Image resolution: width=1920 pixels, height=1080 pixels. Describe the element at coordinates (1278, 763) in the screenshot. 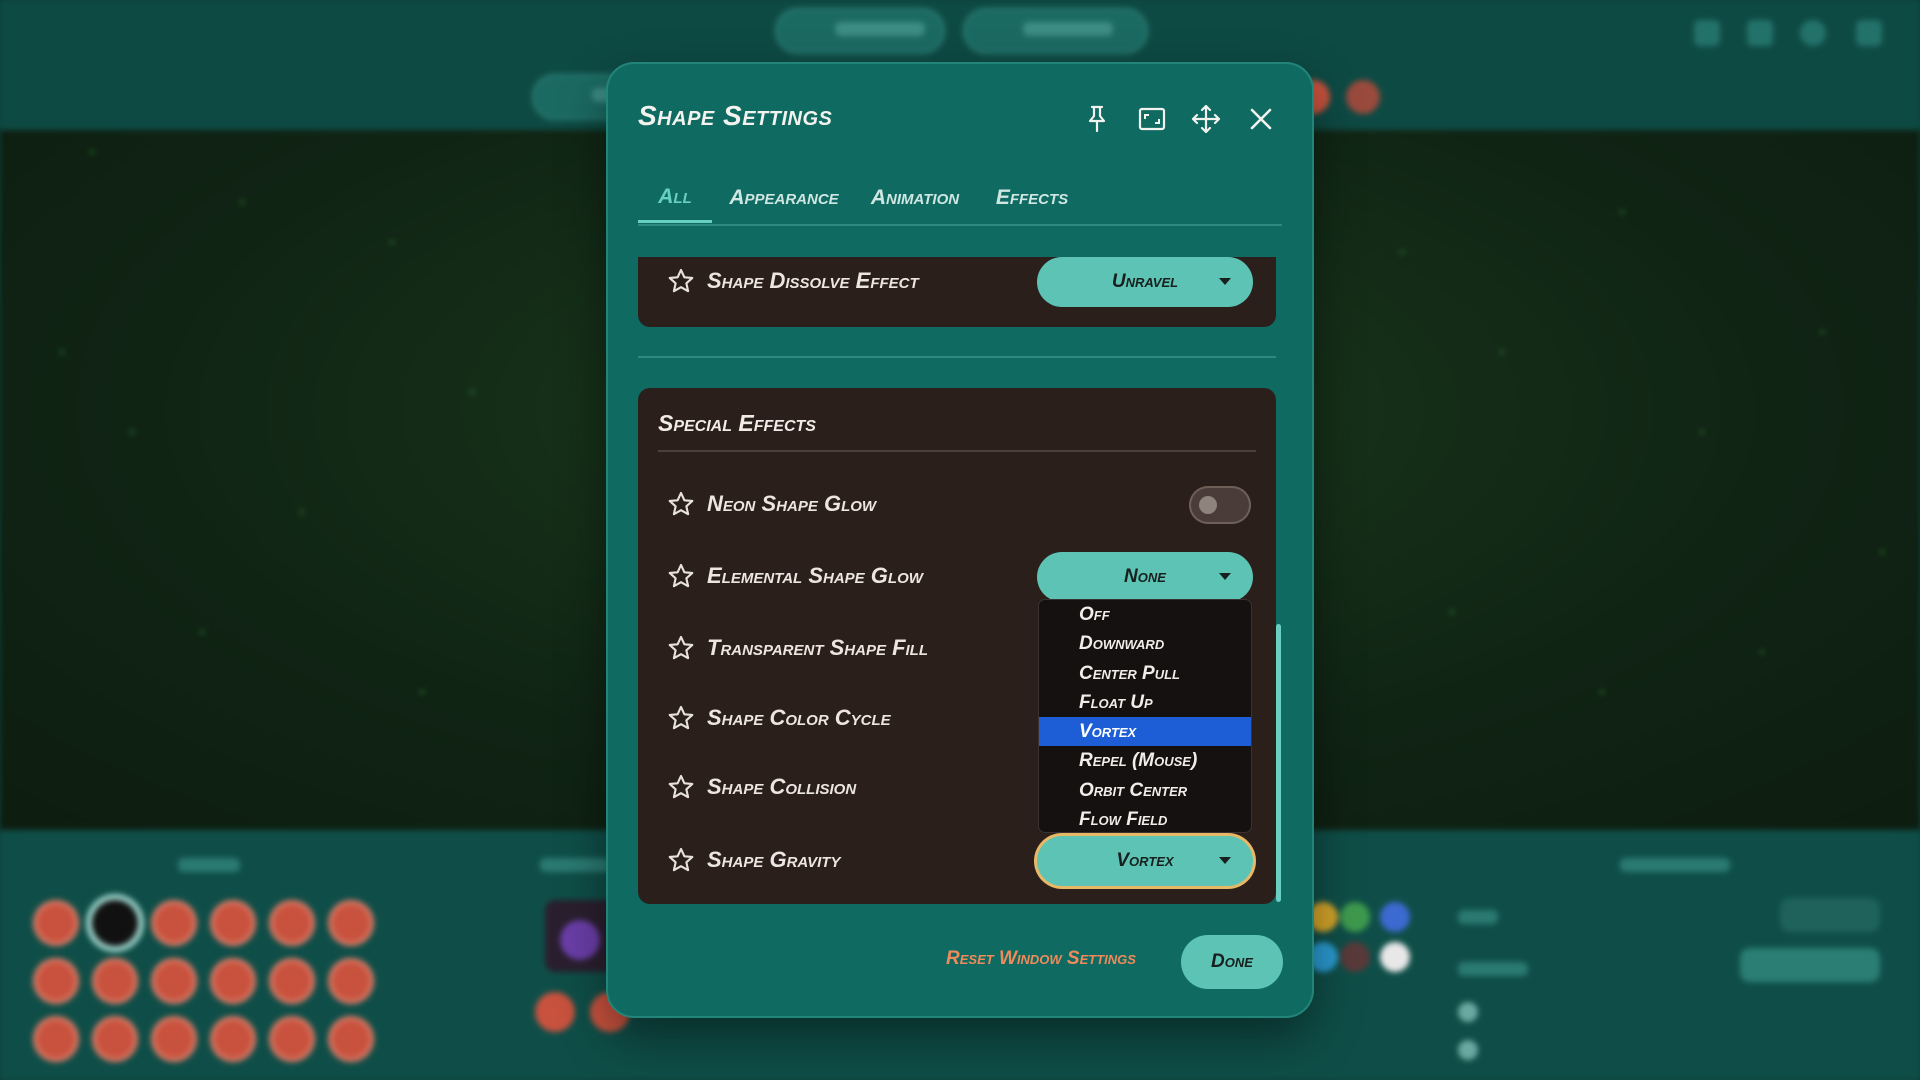

I see `dialog-scrollbar` at that location.